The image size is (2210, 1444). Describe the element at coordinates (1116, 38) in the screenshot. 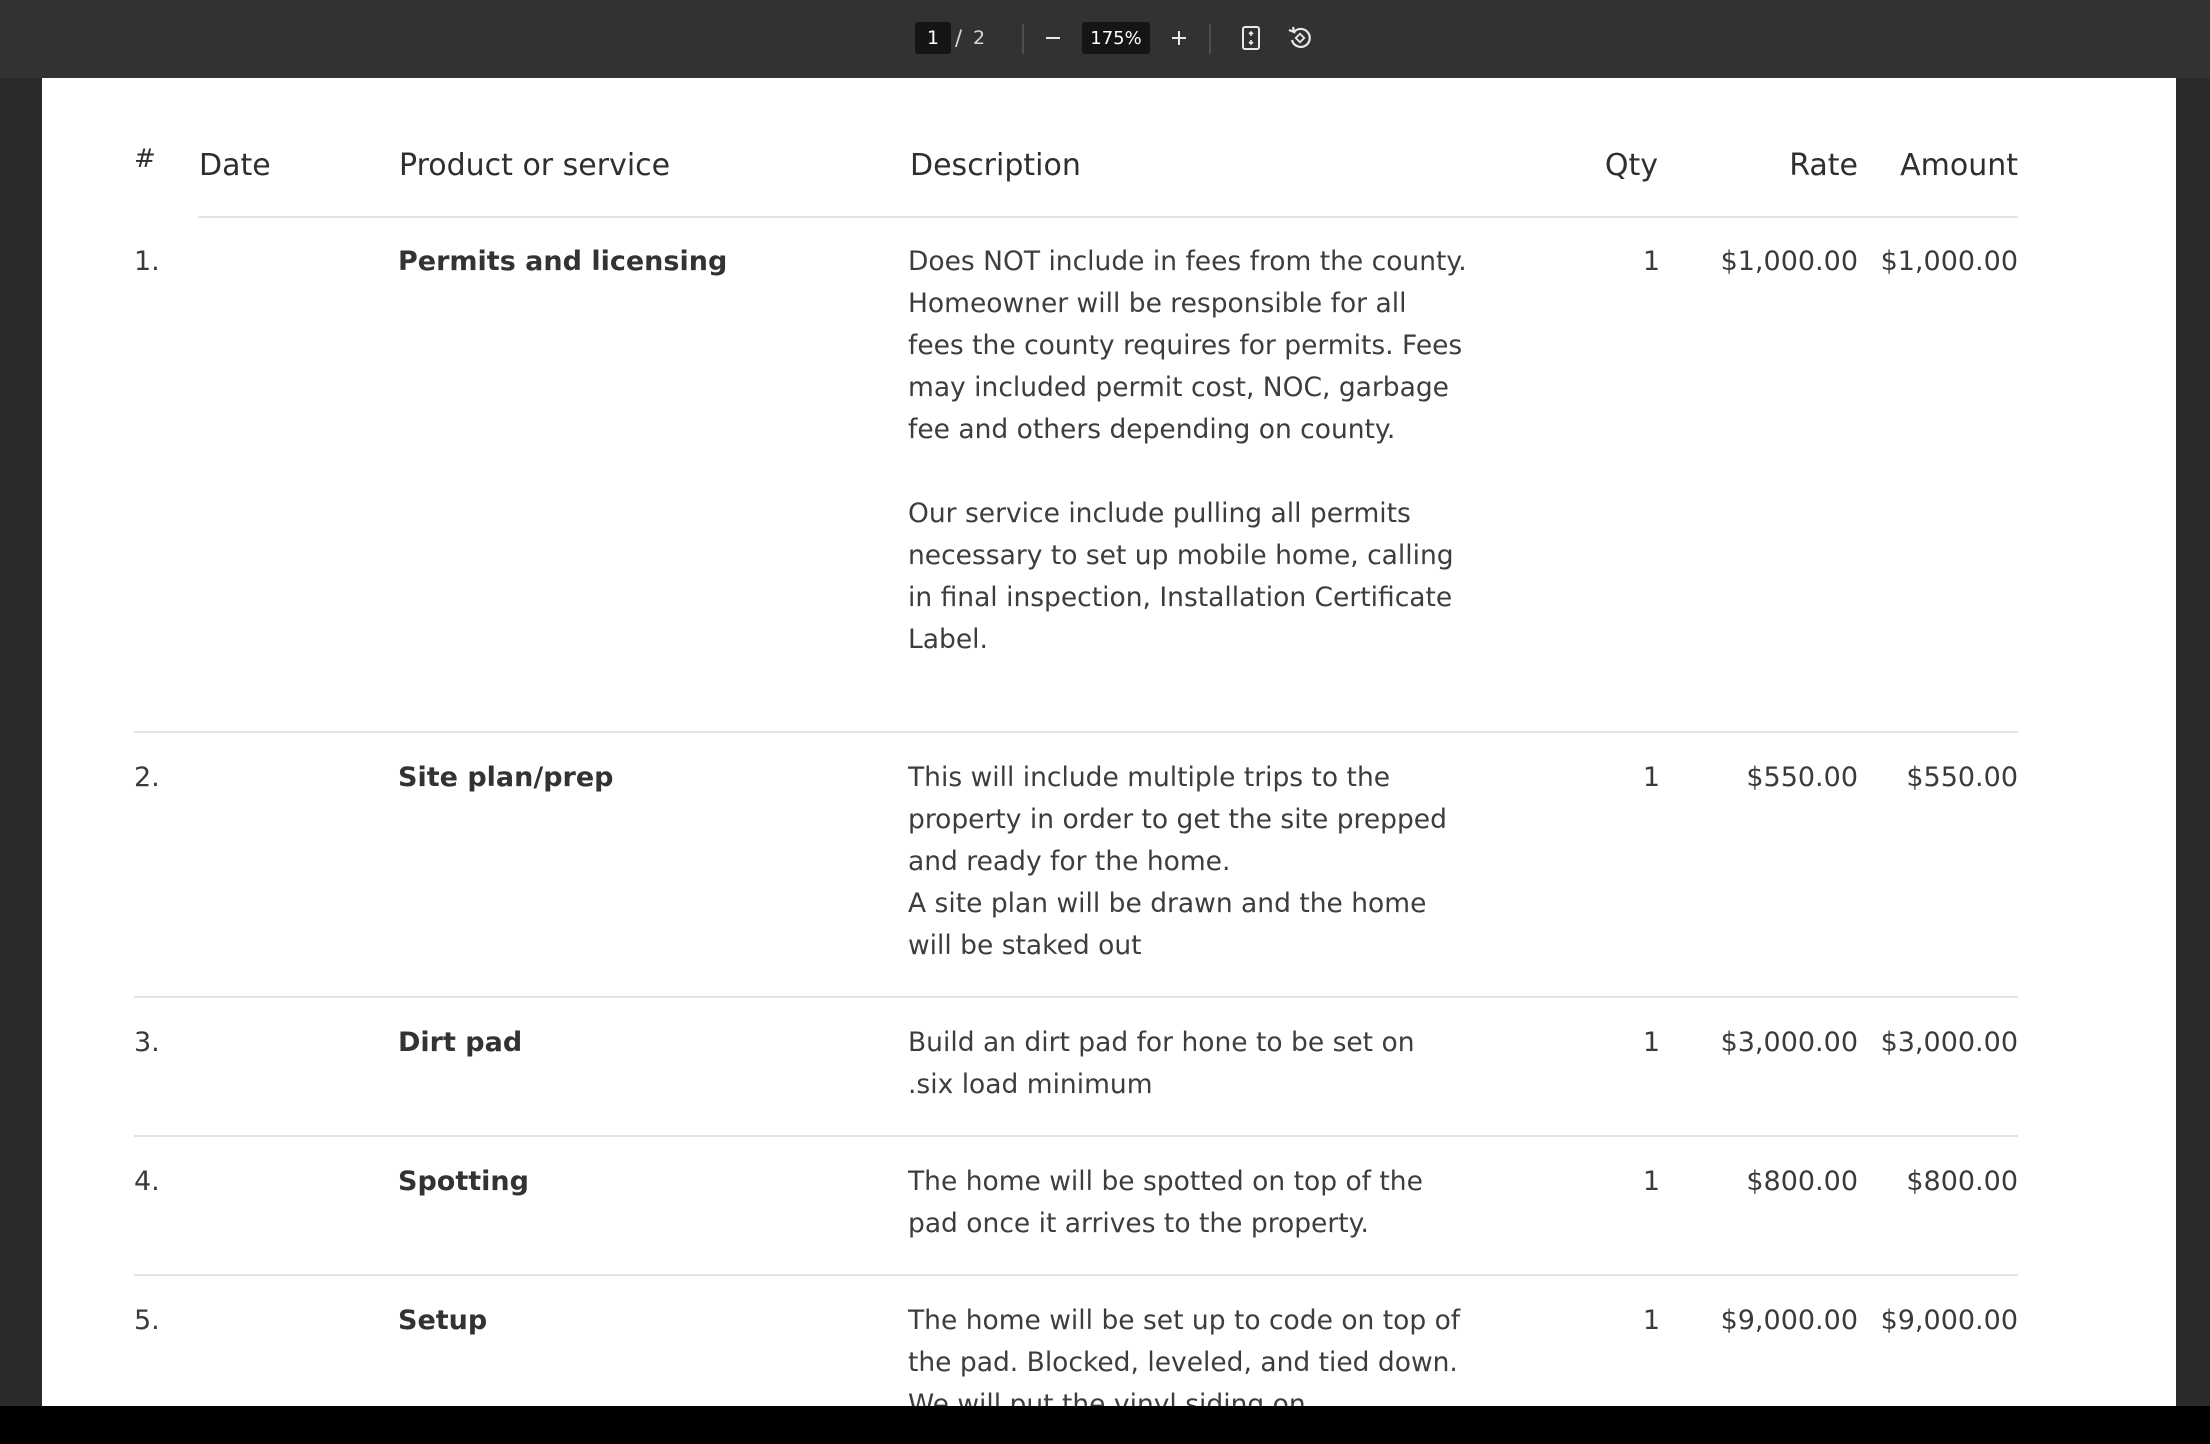

I see `zoom-level-input: 175%` at that location.